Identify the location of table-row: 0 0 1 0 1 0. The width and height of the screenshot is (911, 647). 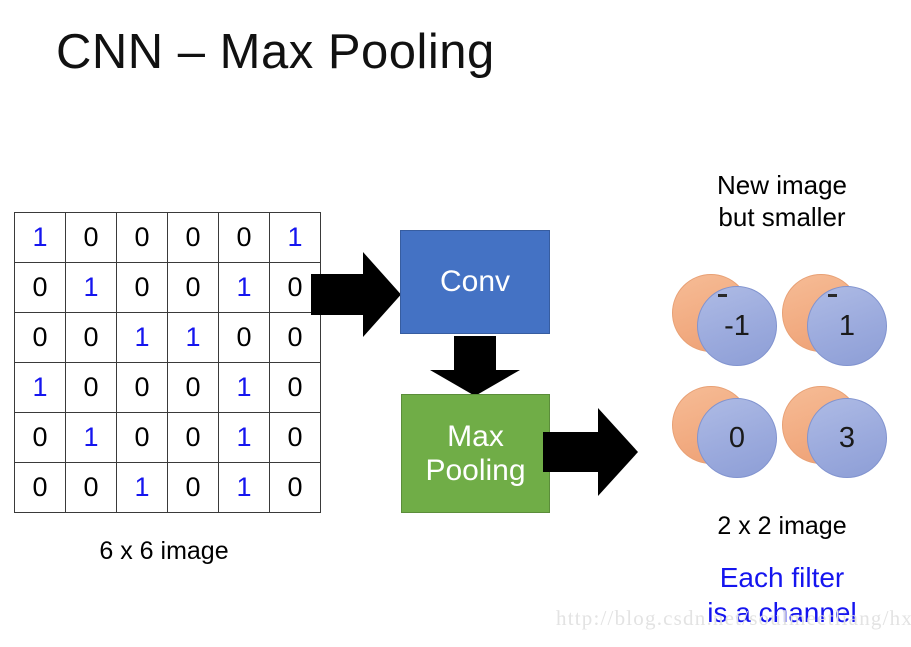
(167, 487).